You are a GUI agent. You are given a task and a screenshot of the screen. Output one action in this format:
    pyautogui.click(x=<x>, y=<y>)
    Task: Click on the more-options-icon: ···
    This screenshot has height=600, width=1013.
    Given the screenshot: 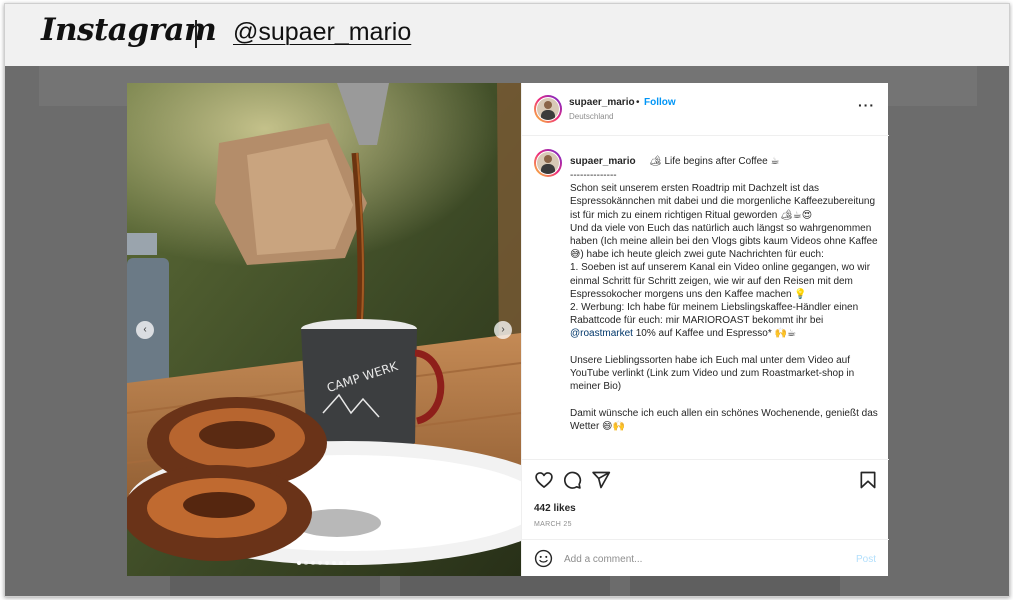 What is the action you would take?
    pyautogui.click(x=866, y=105)
    